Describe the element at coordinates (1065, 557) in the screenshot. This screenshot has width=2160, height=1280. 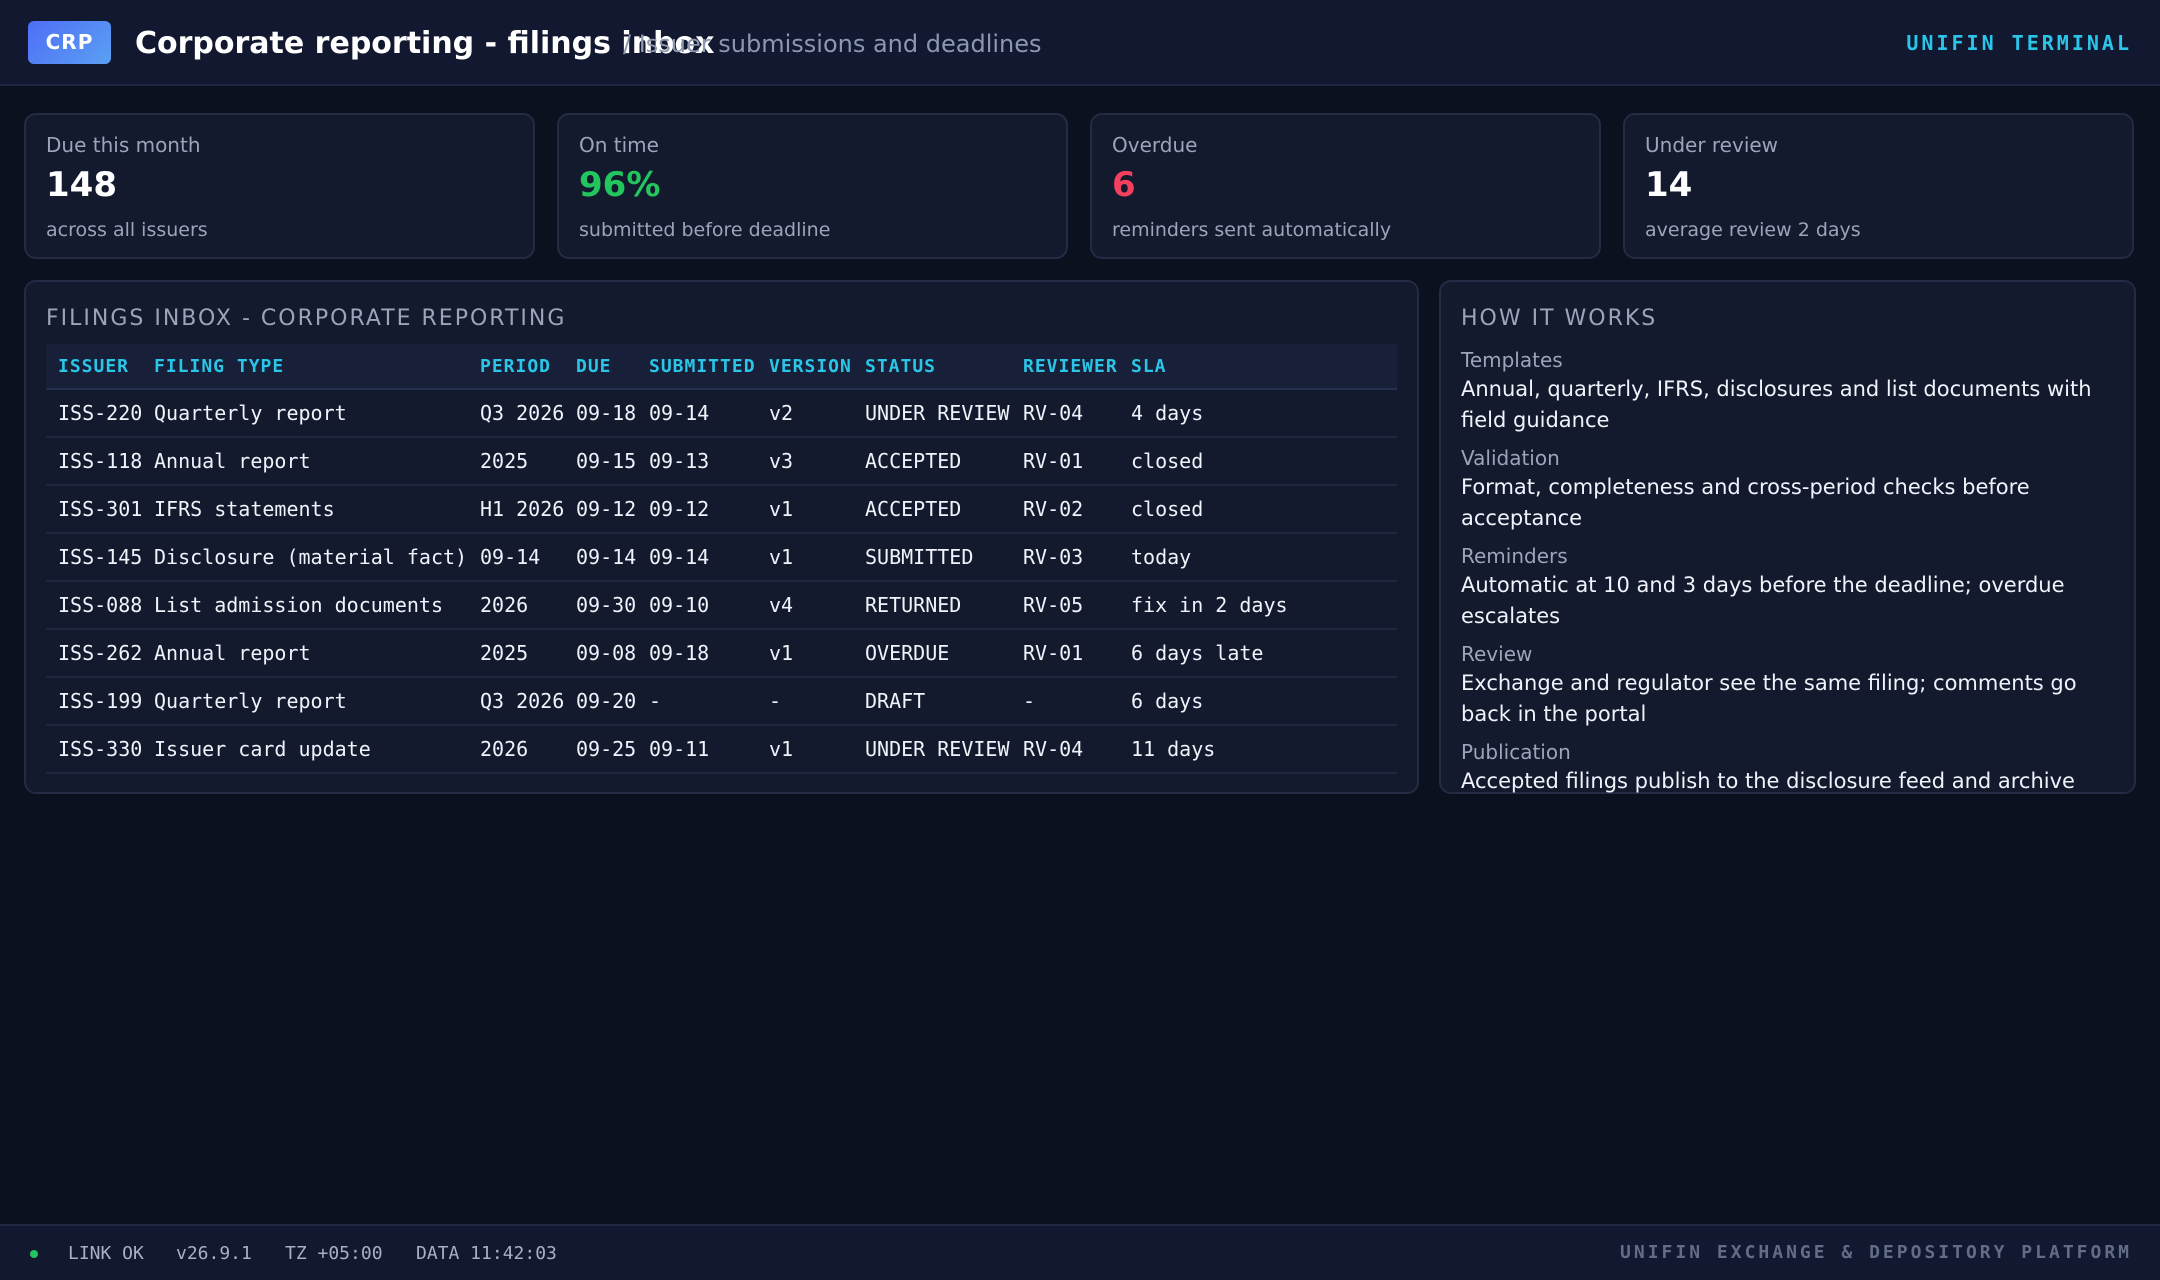
I see `cell-reviewer: RV-03` at that location.